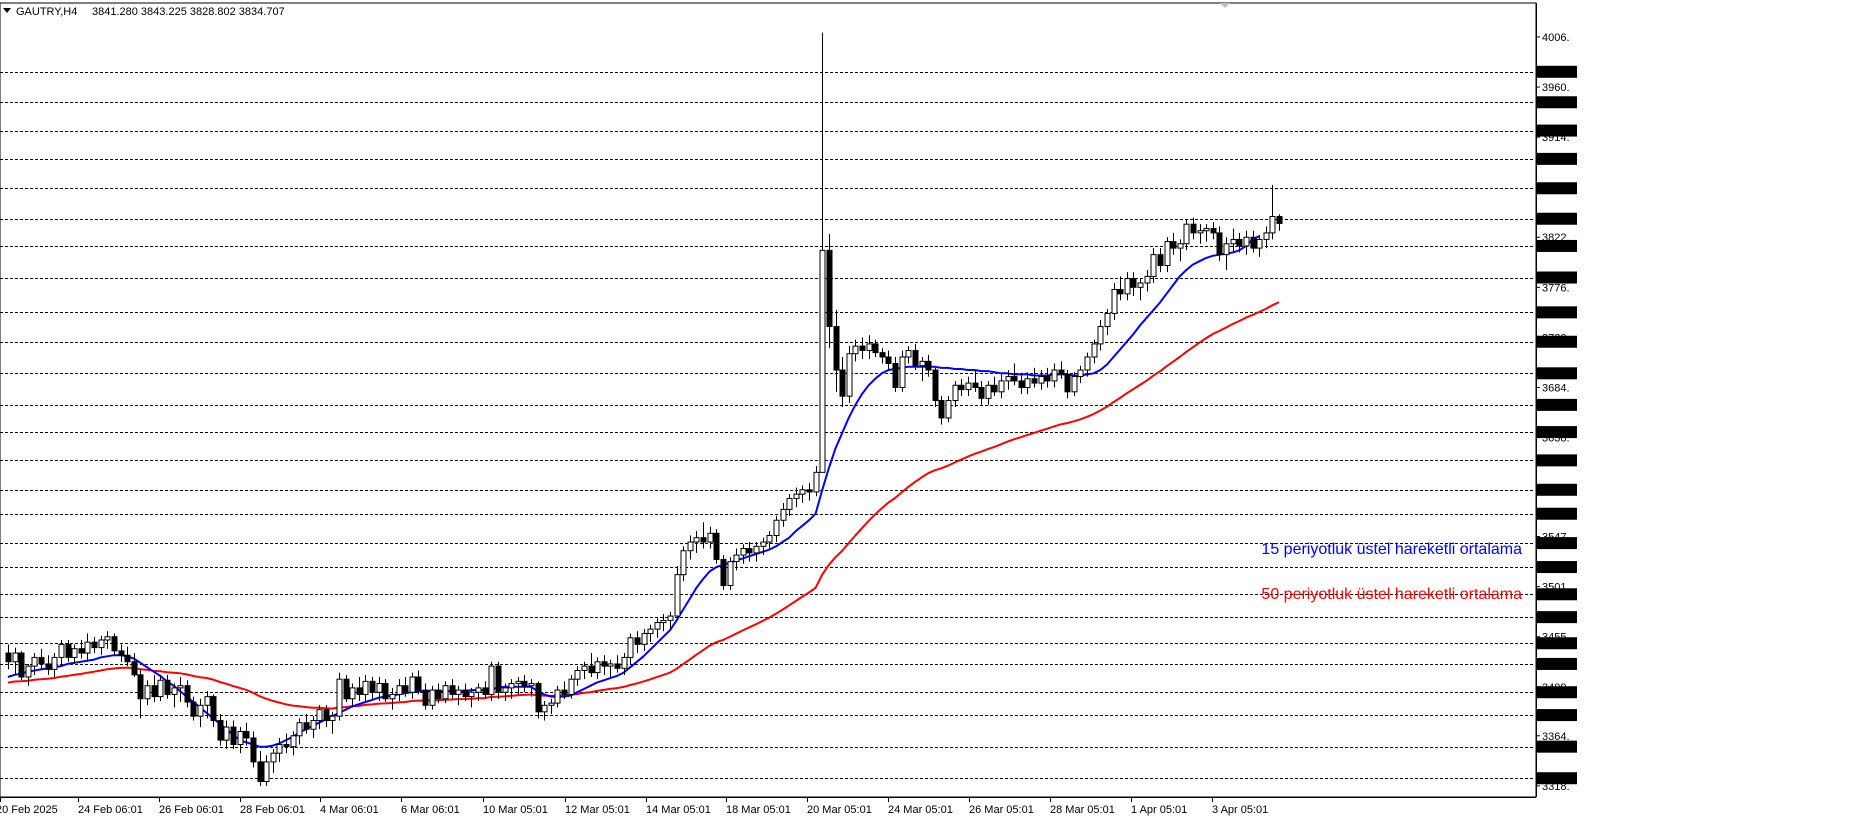 The height and width of the screenshot is (816, 1857). What do you see at coordinates (1554, 716) in the screenshot?
I see `price-tag-label: 3383.` at bounding box center [1554, 716].